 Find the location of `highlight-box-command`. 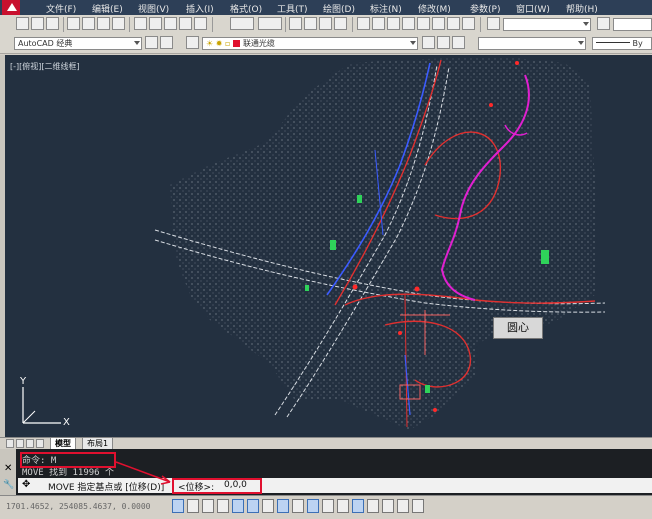

highlight-box-command is located at coordinates (68, 460).